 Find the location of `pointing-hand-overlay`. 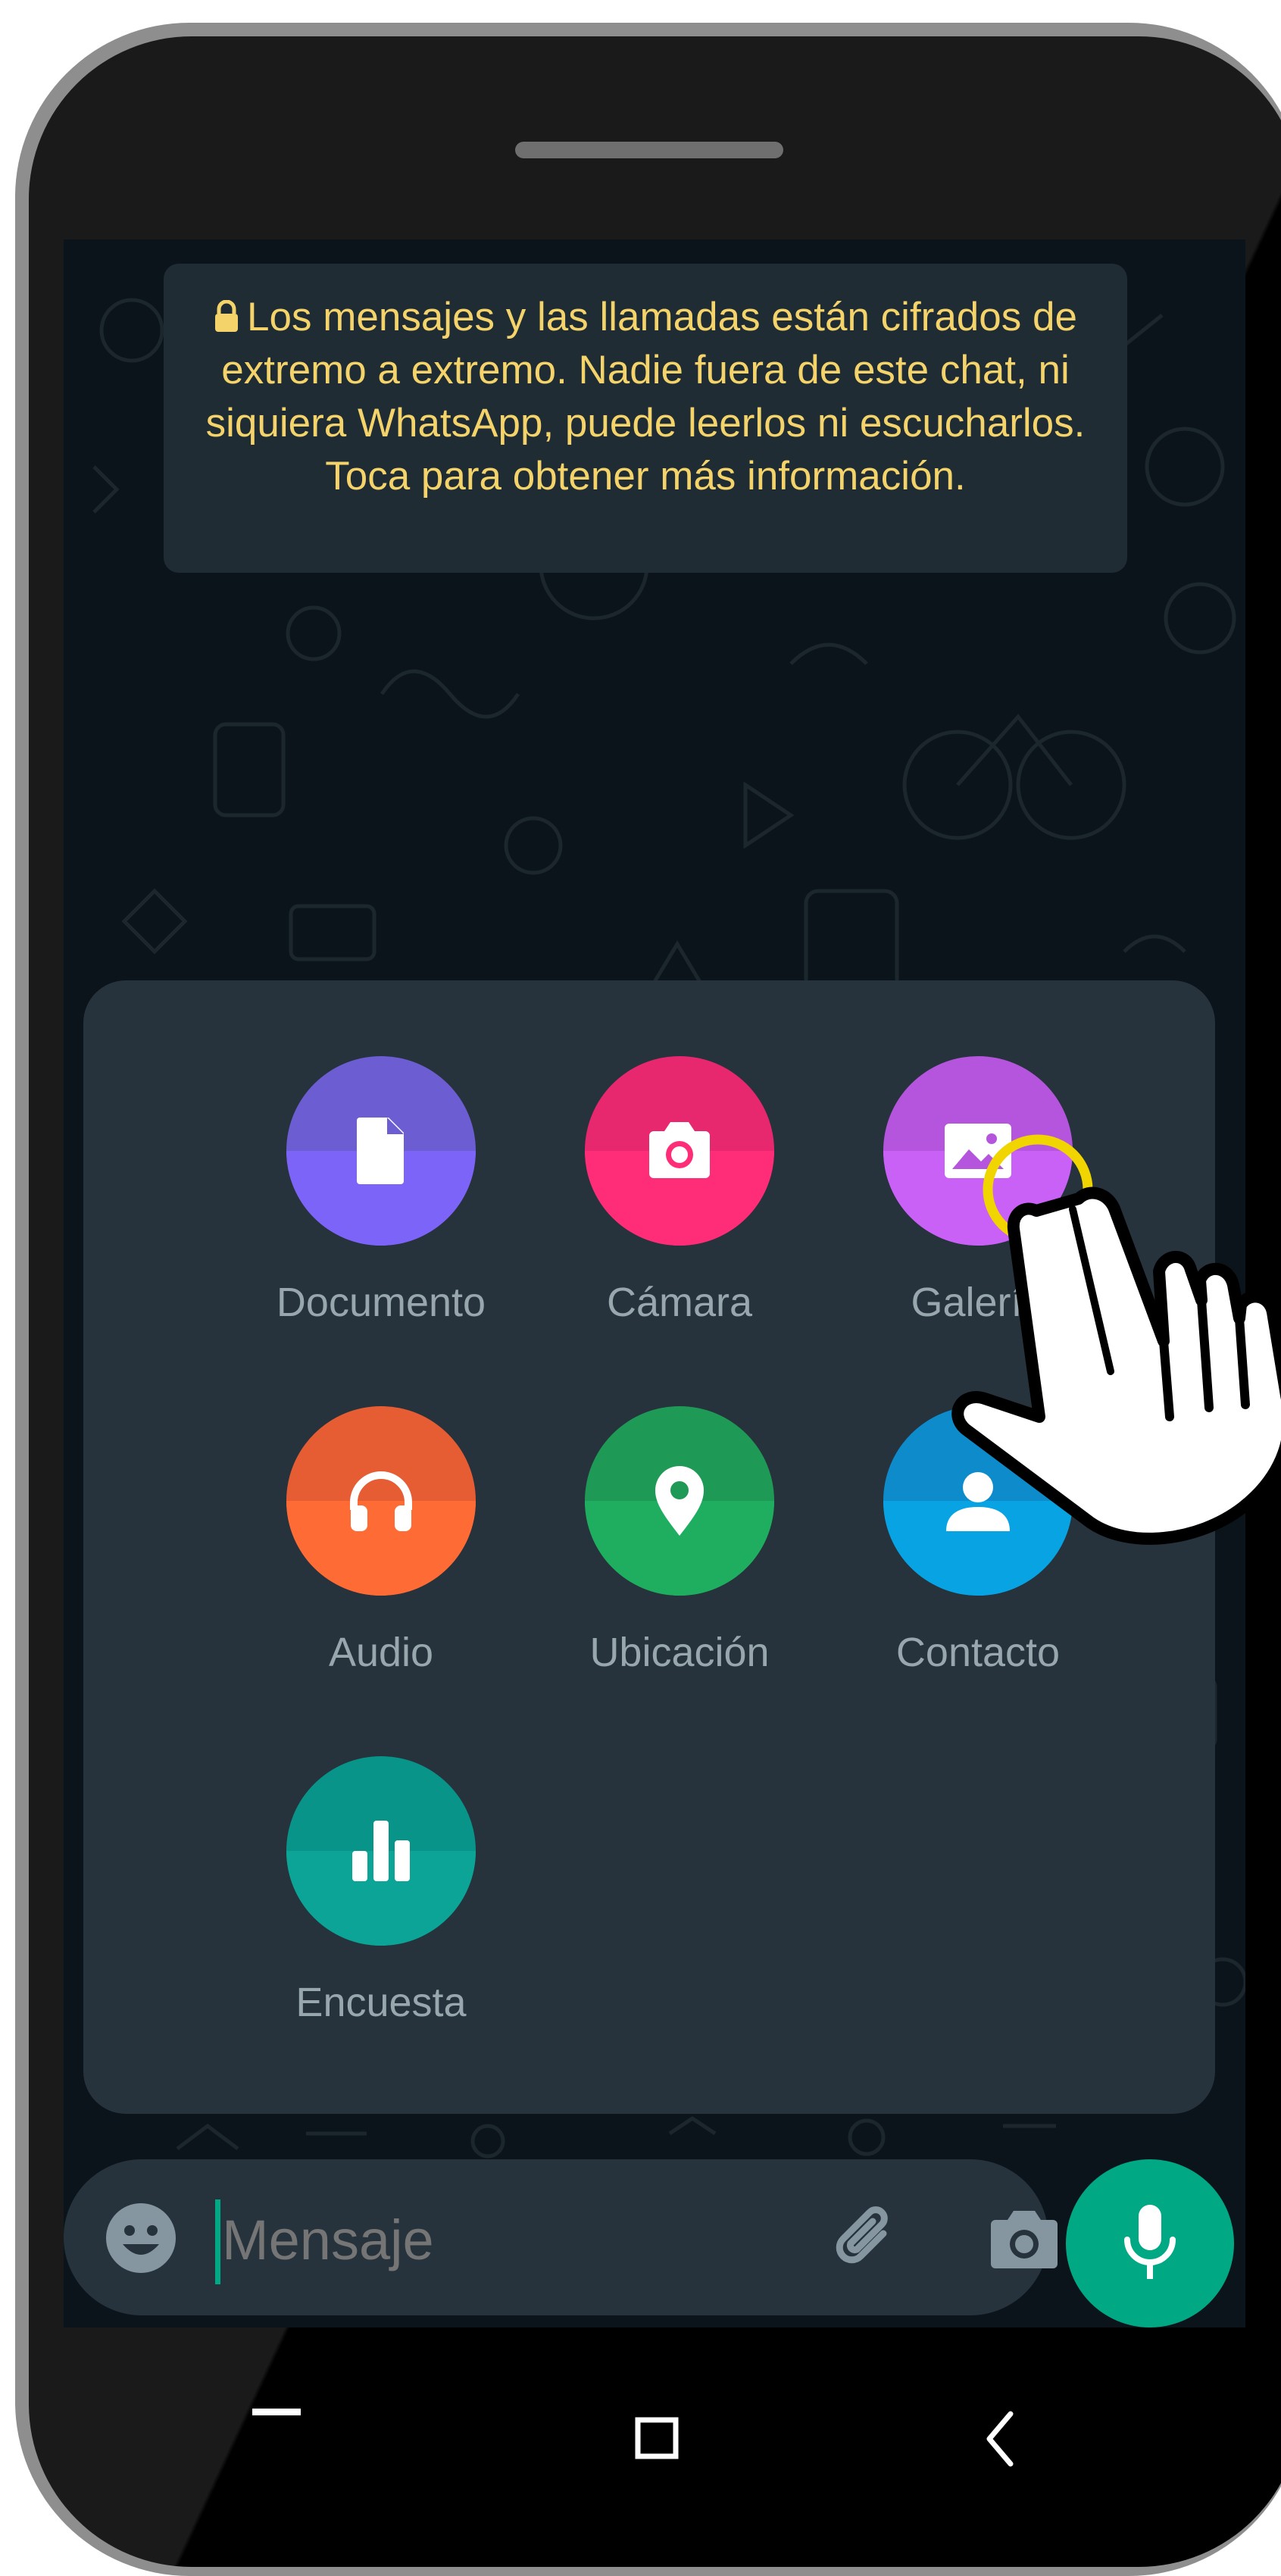

pointing-hand-overlay is located at coordinates (1116, 1339).